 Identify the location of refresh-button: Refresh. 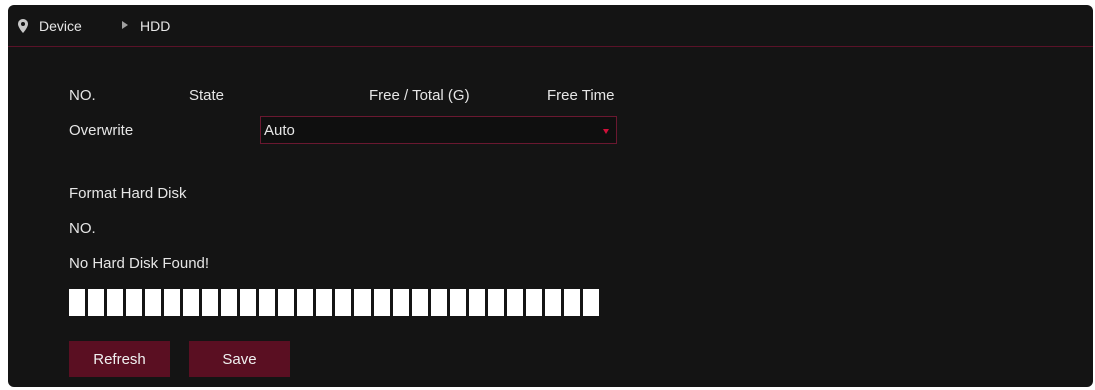
(119, 359).